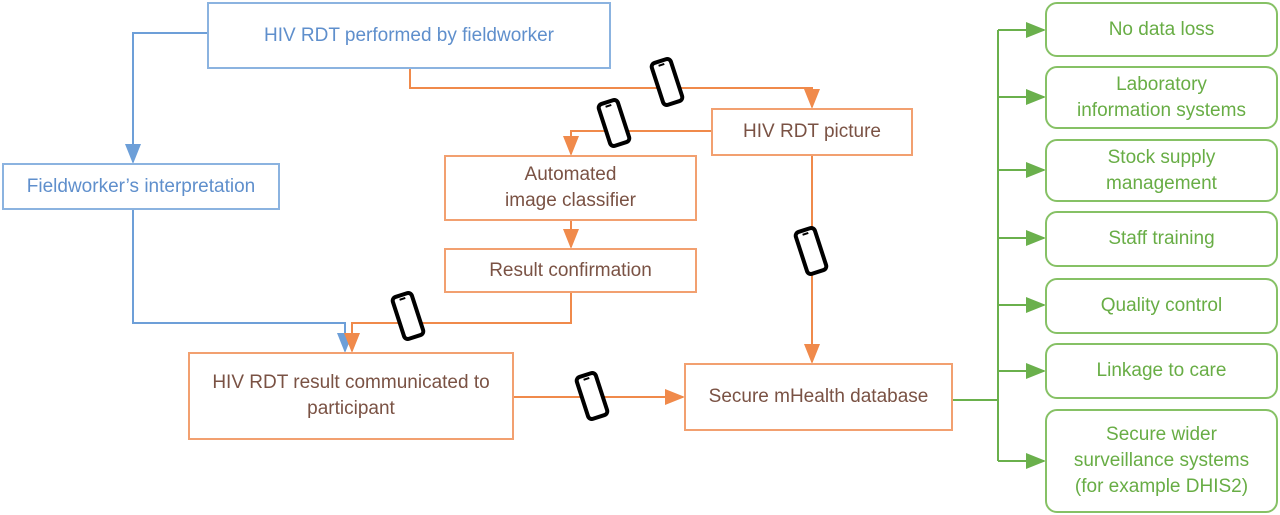 The image size is (1280, 515). What do you see at coordinates (242, 281) in the screenshot?
I see `arrow-interpretation-to-result` at bounding box center [242, 281].